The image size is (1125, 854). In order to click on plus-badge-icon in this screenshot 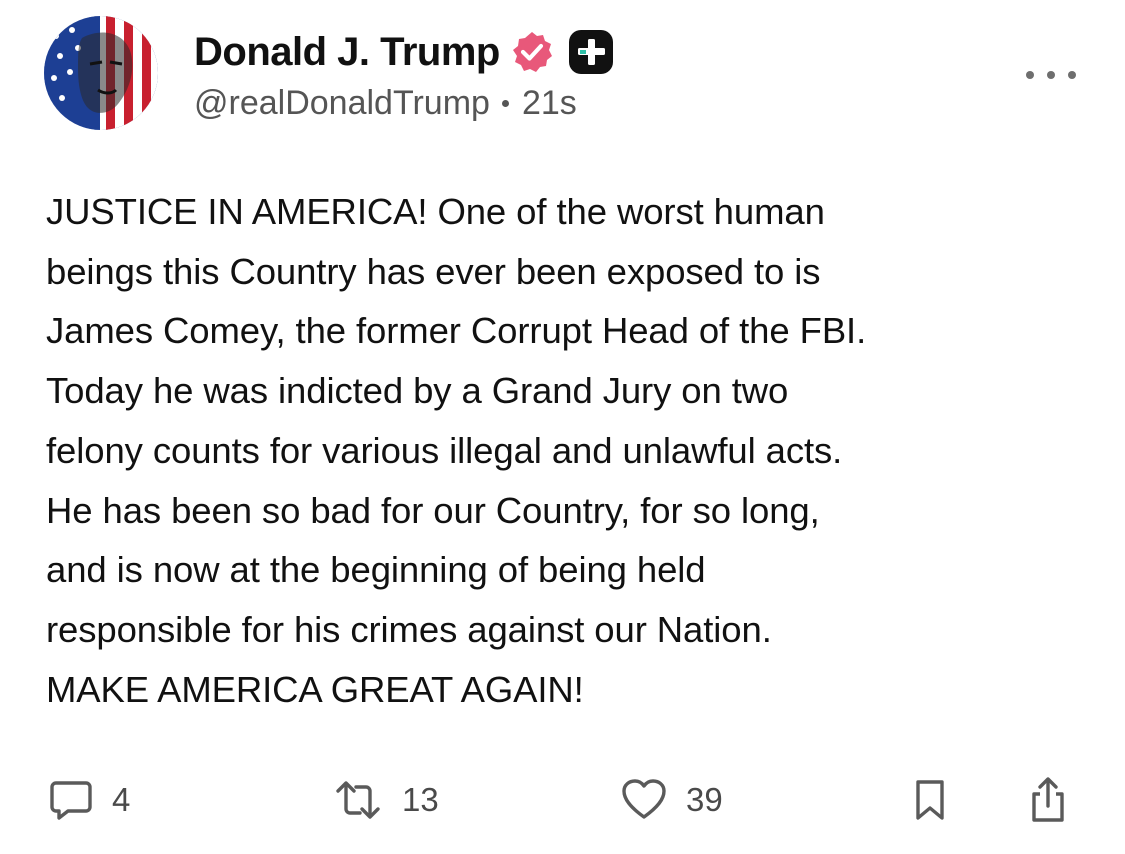, I will do `click(590, 52)`.